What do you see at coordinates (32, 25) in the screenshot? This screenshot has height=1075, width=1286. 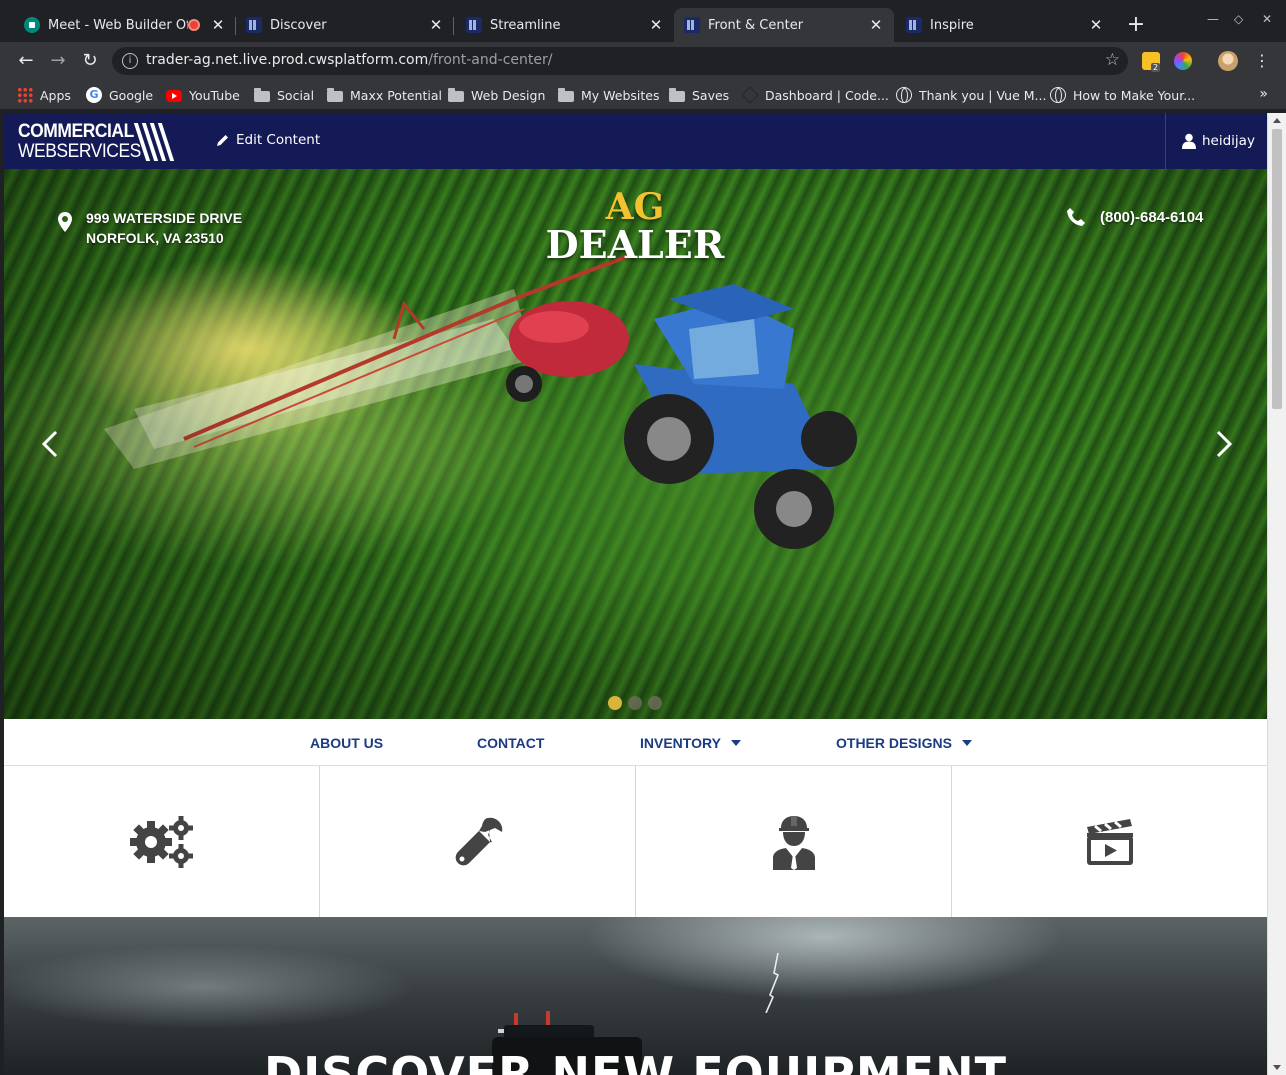 I see `meet-favicon-icon` at bounding box center [32, 25].